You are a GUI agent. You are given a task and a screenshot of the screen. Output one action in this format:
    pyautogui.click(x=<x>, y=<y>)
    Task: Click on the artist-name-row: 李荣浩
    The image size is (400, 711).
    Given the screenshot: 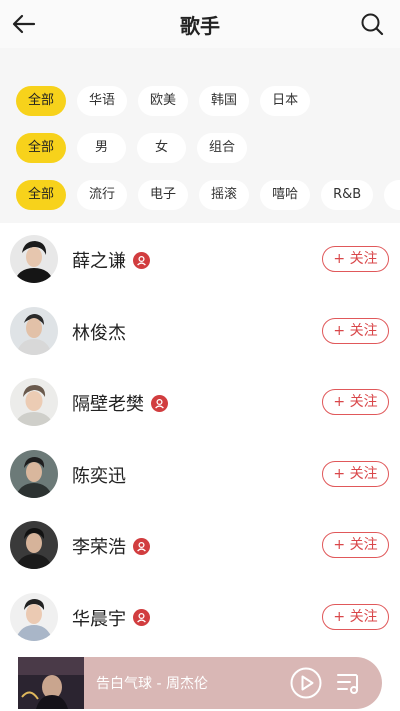 What is the action you would take?
    pyautogui.click(x=111, y=546)
    